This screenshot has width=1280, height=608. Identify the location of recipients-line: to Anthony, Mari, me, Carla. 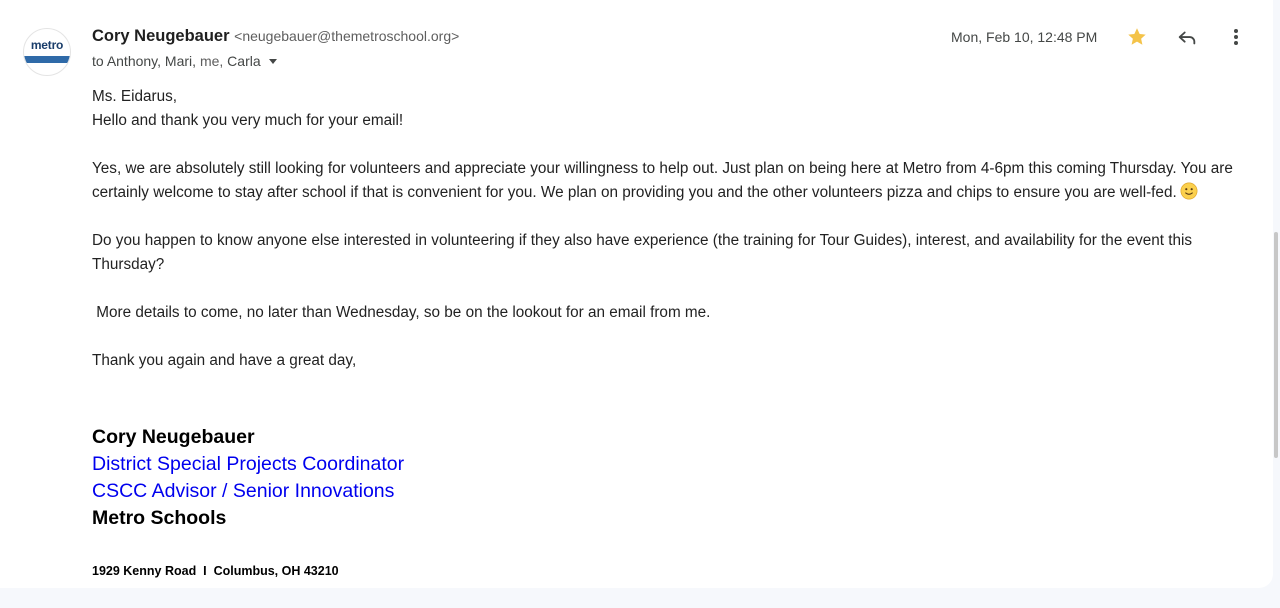
(184, 61).